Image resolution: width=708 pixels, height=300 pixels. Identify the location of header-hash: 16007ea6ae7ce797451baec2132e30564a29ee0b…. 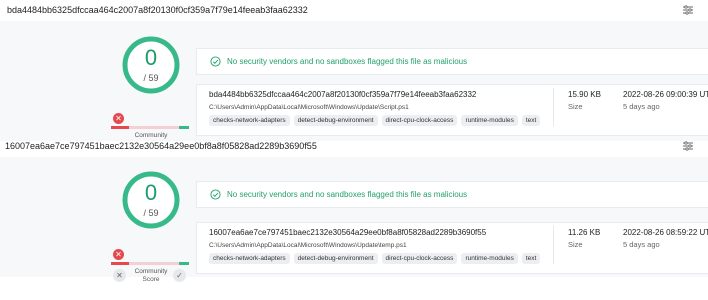
(161, 146).